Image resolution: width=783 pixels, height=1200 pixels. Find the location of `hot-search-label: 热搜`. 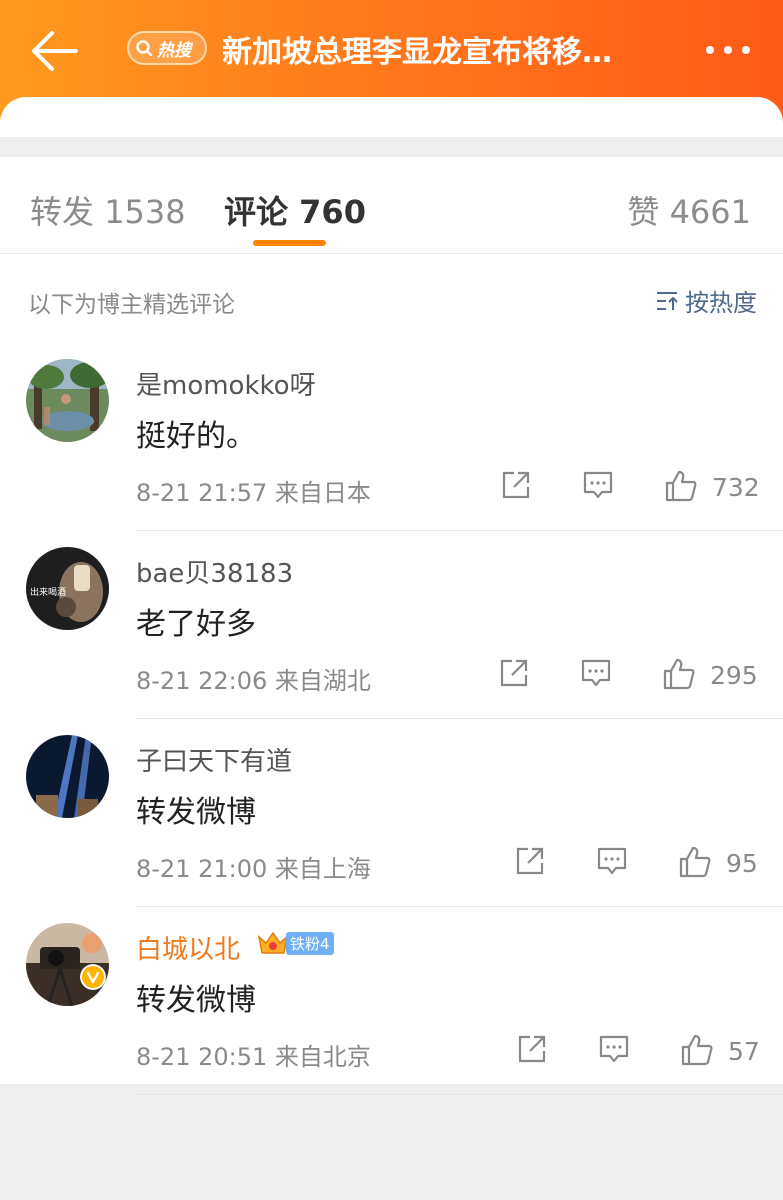

hot-search-label: 热搜 is located at coordinates (174, 50).